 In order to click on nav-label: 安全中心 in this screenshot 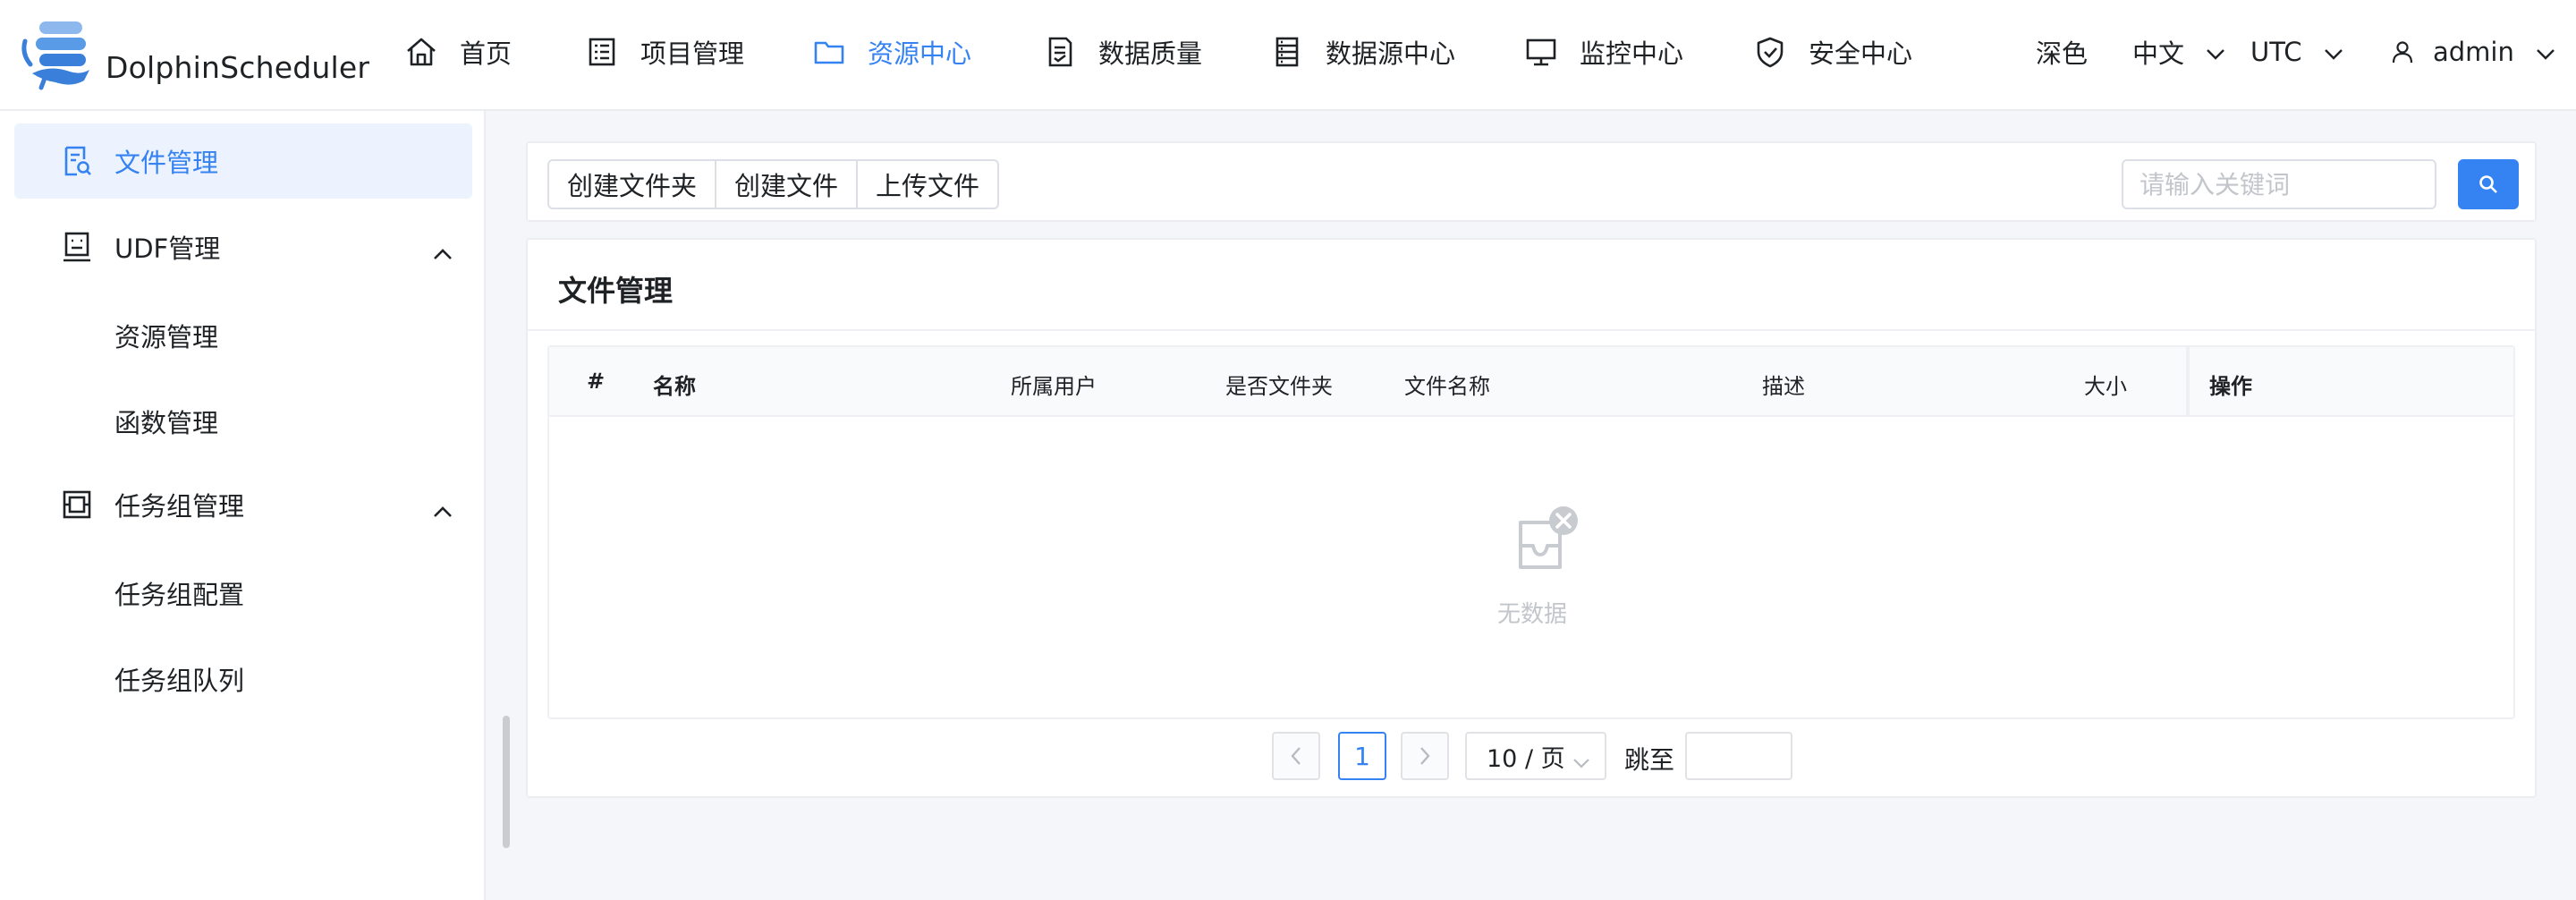, I will do `click(1861, 53)`.